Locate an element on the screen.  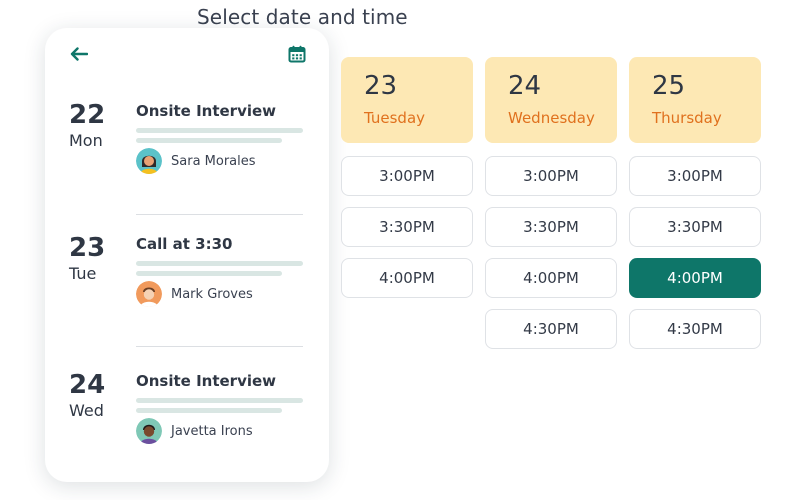
date-number: 25 is located at coordinates (669, 86).